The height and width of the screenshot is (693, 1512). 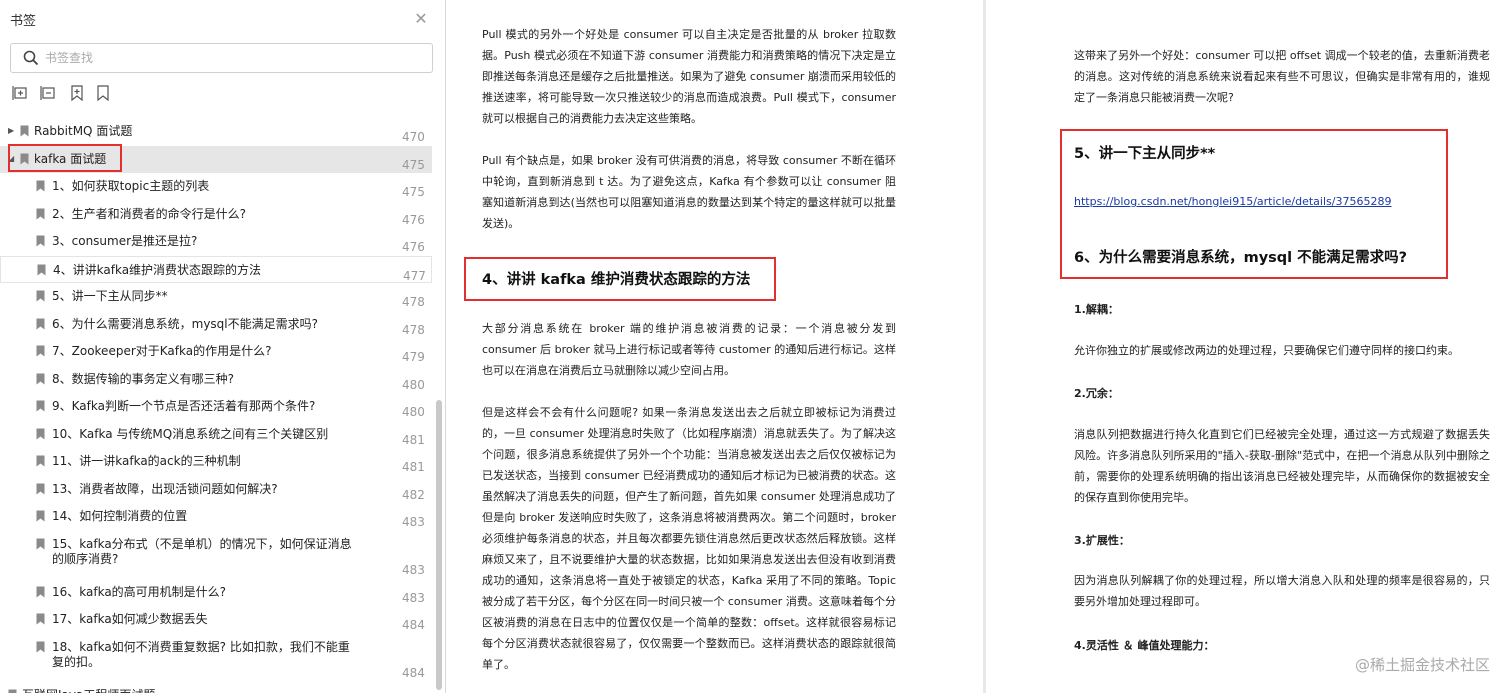 What do you see at coordinates (146, 461) in the screenshot?
I see `bookmark-label: 11、讲一讲kafka的ack的三种机制` at bounding box center [146, 461].